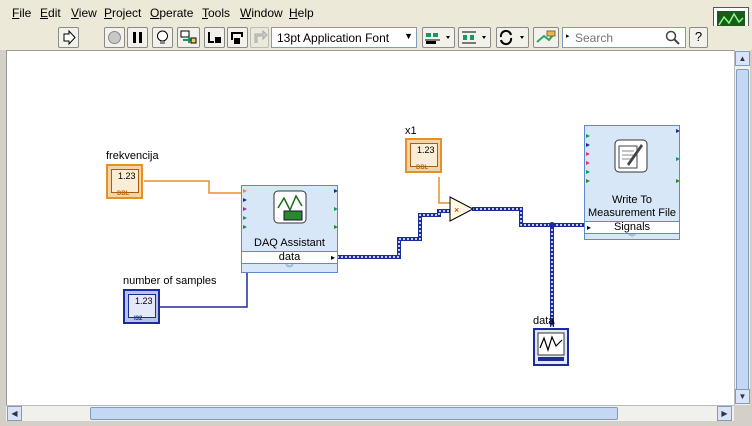 The image size is (752, 426). I want to click on retain-wire-values-button, so click(188, 37).